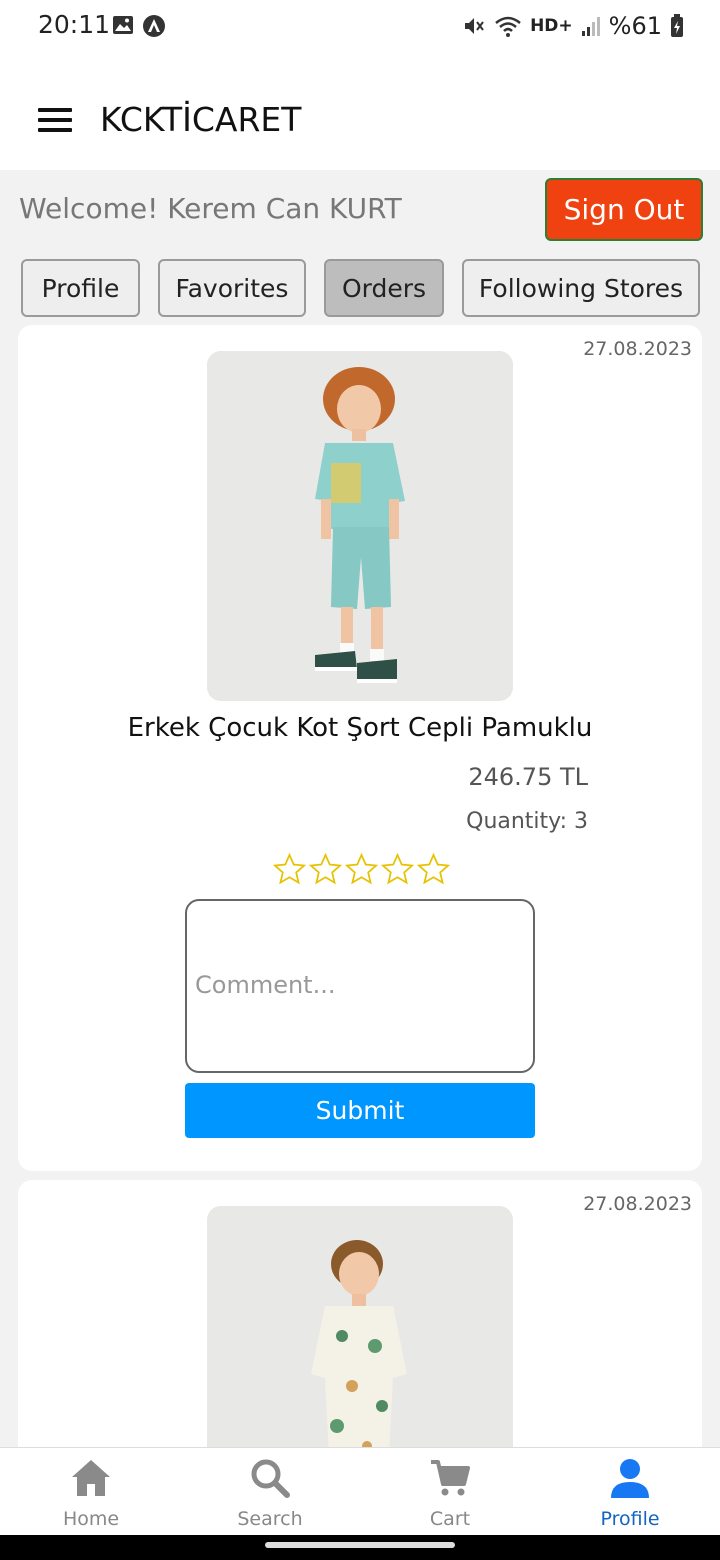 The width and height of the screenshot is (720, 1560). I want to click on signal-icon, so click(590, 26).